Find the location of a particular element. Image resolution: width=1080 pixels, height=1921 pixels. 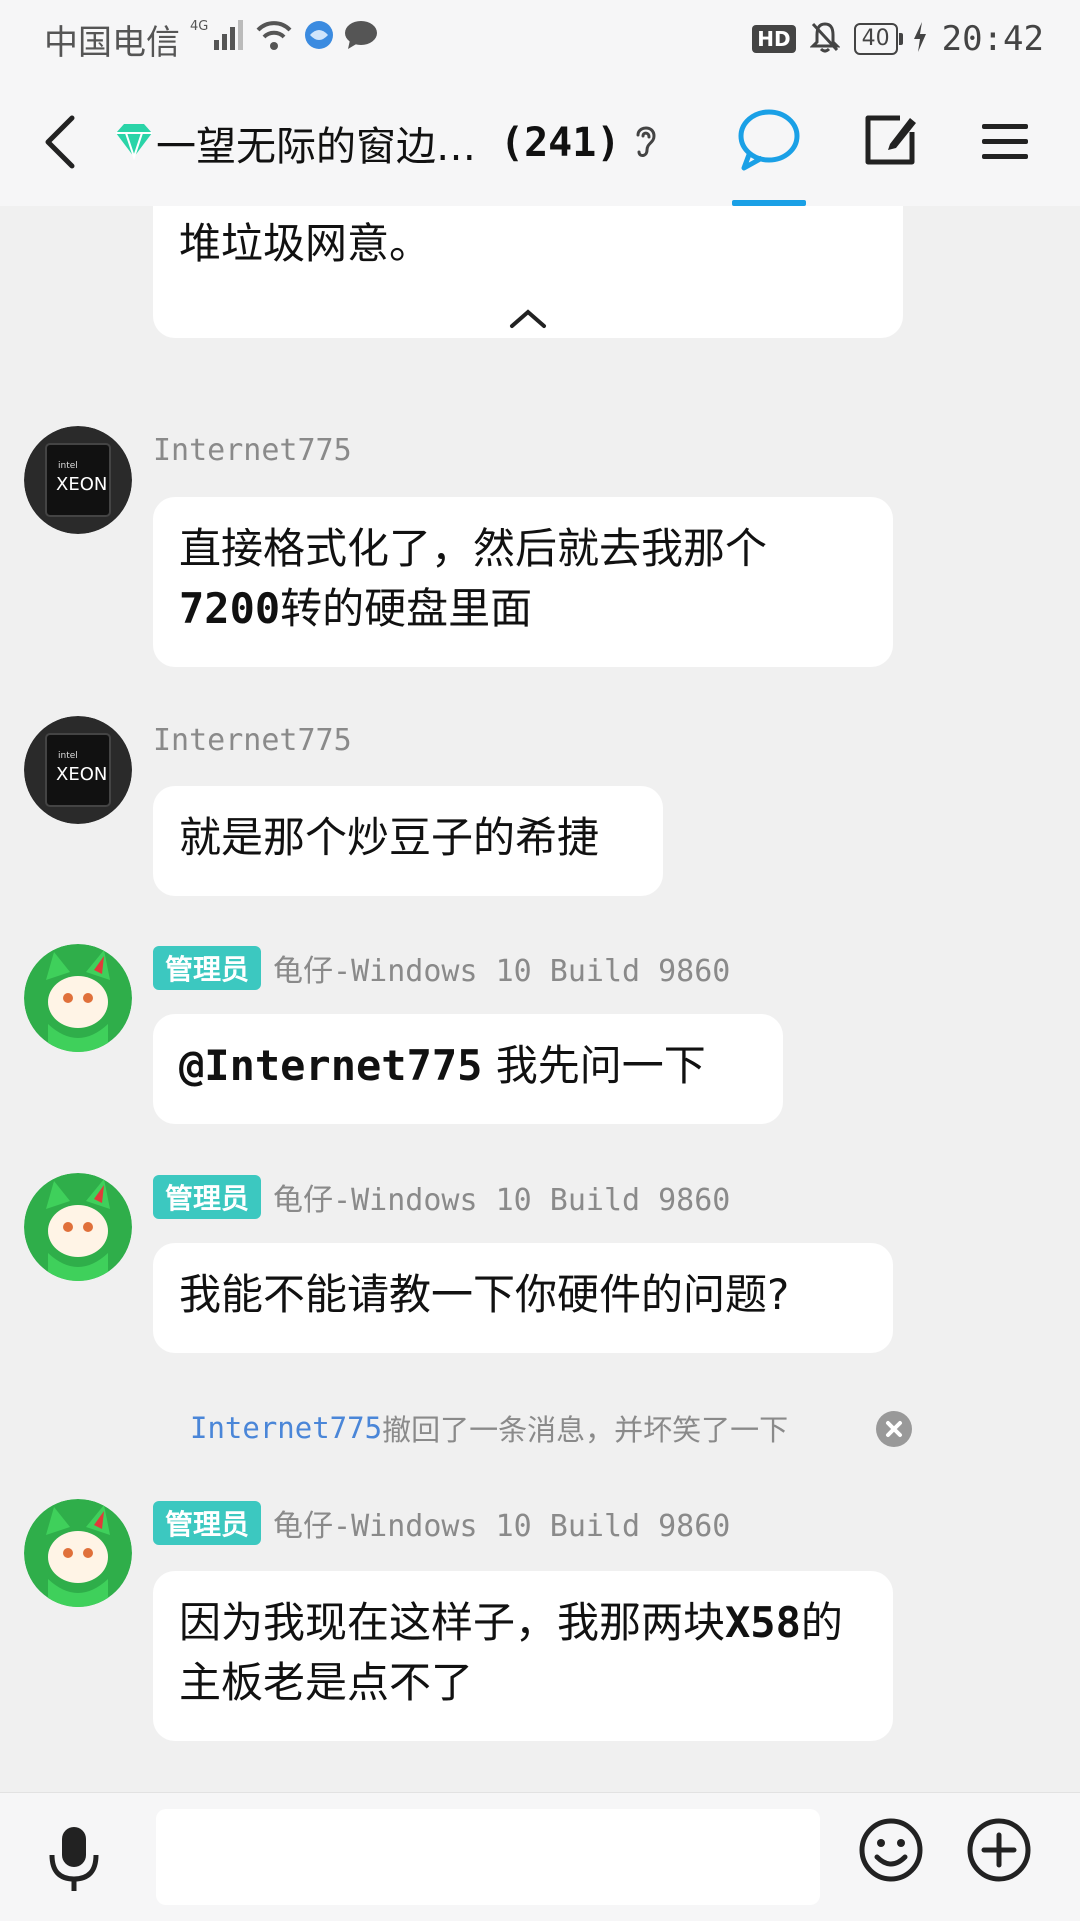

message-text: 我能不能请教一下你硬件的问题? is located at coordinates (484, 1294).